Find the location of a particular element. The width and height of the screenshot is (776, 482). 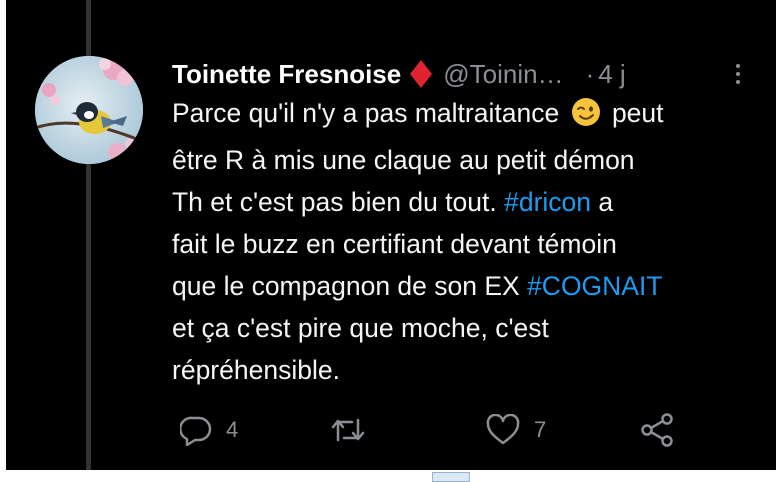

reply-button: 4 is located at coordinates (209, 430).